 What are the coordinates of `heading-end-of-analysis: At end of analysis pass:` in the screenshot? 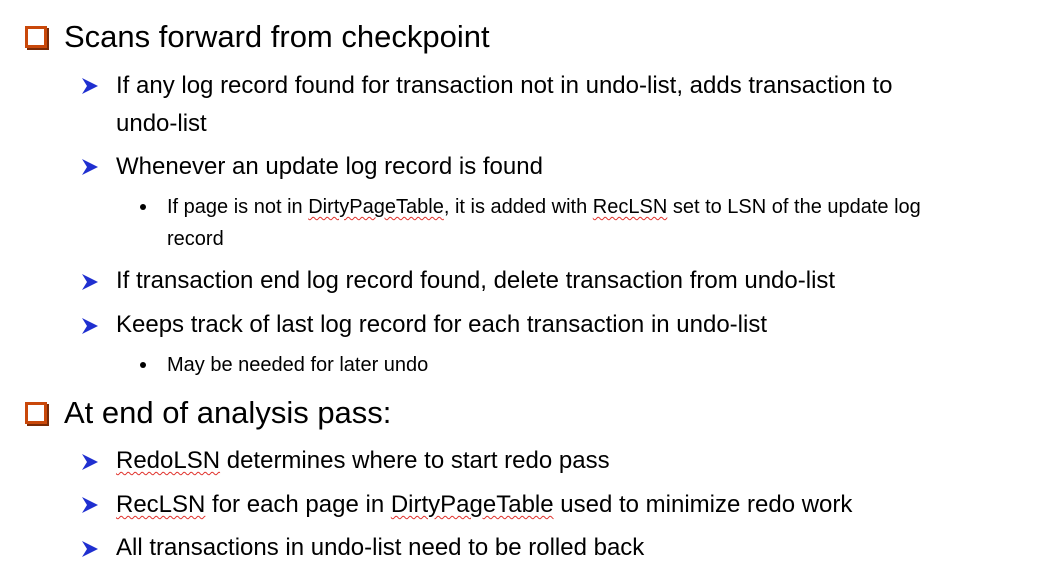 It's located at (228, 412).